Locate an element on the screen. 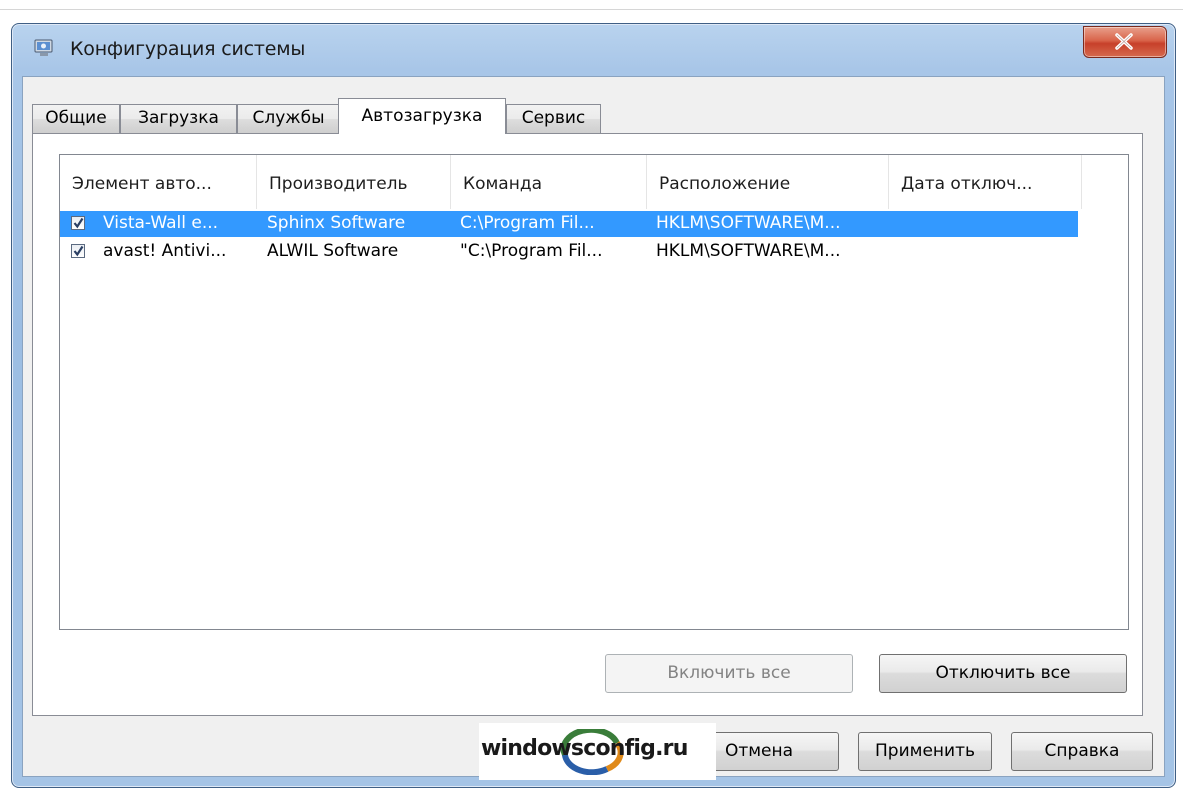  cell-manufacturer: ALWIL Software is located at coordinates (333, 251).